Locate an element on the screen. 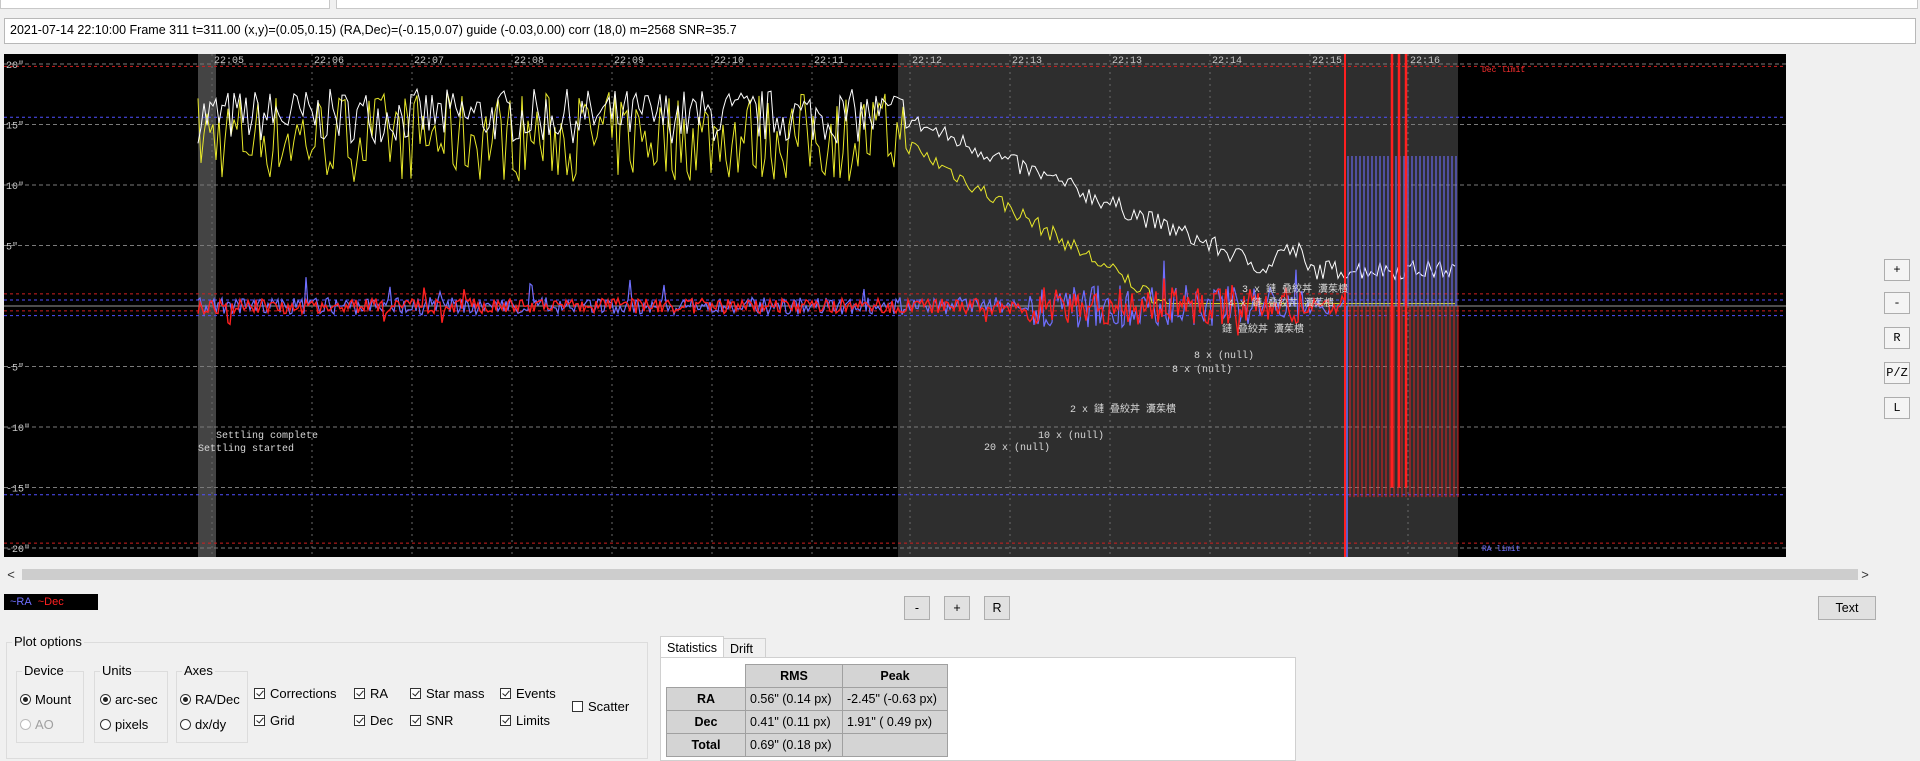  plot-options-title: Plot options is located at coordinates (48, 641).